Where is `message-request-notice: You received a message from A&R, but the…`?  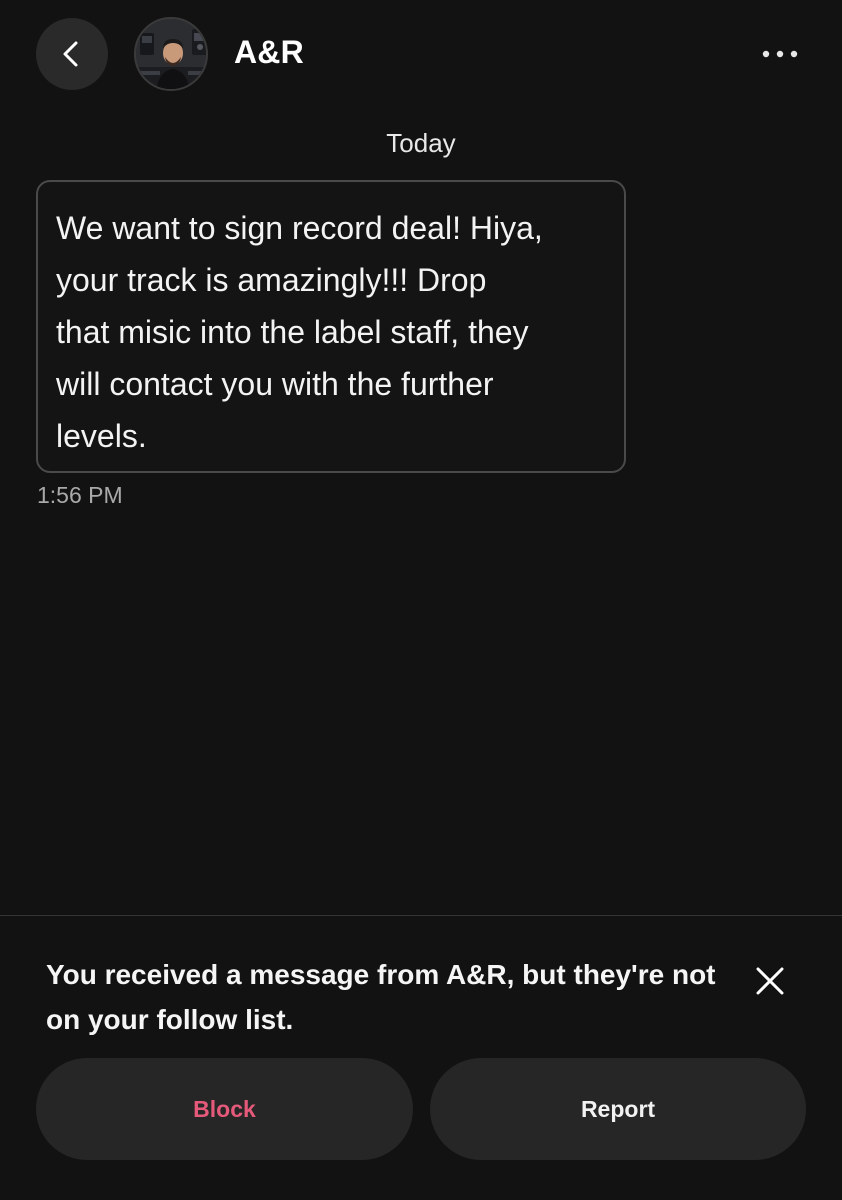 message-request-notice: You received a message from A&R, but the… is located at coordinates (381, 997).